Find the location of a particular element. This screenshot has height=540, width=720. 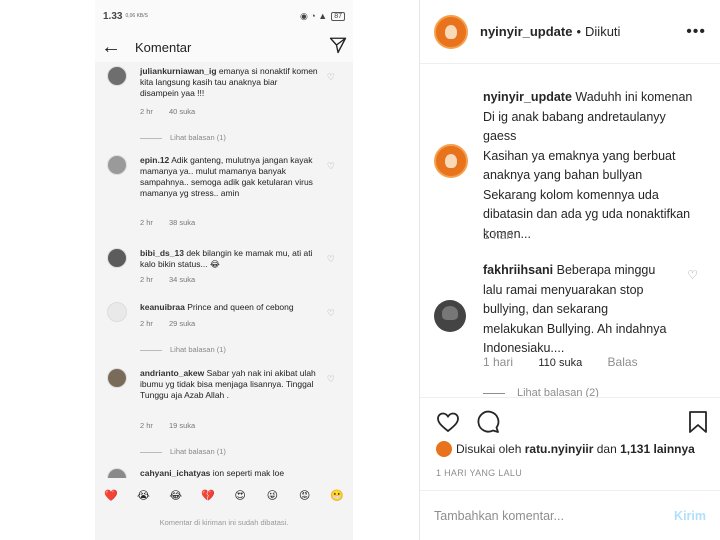

commenter-avatar is located at coordinates (450, 316).